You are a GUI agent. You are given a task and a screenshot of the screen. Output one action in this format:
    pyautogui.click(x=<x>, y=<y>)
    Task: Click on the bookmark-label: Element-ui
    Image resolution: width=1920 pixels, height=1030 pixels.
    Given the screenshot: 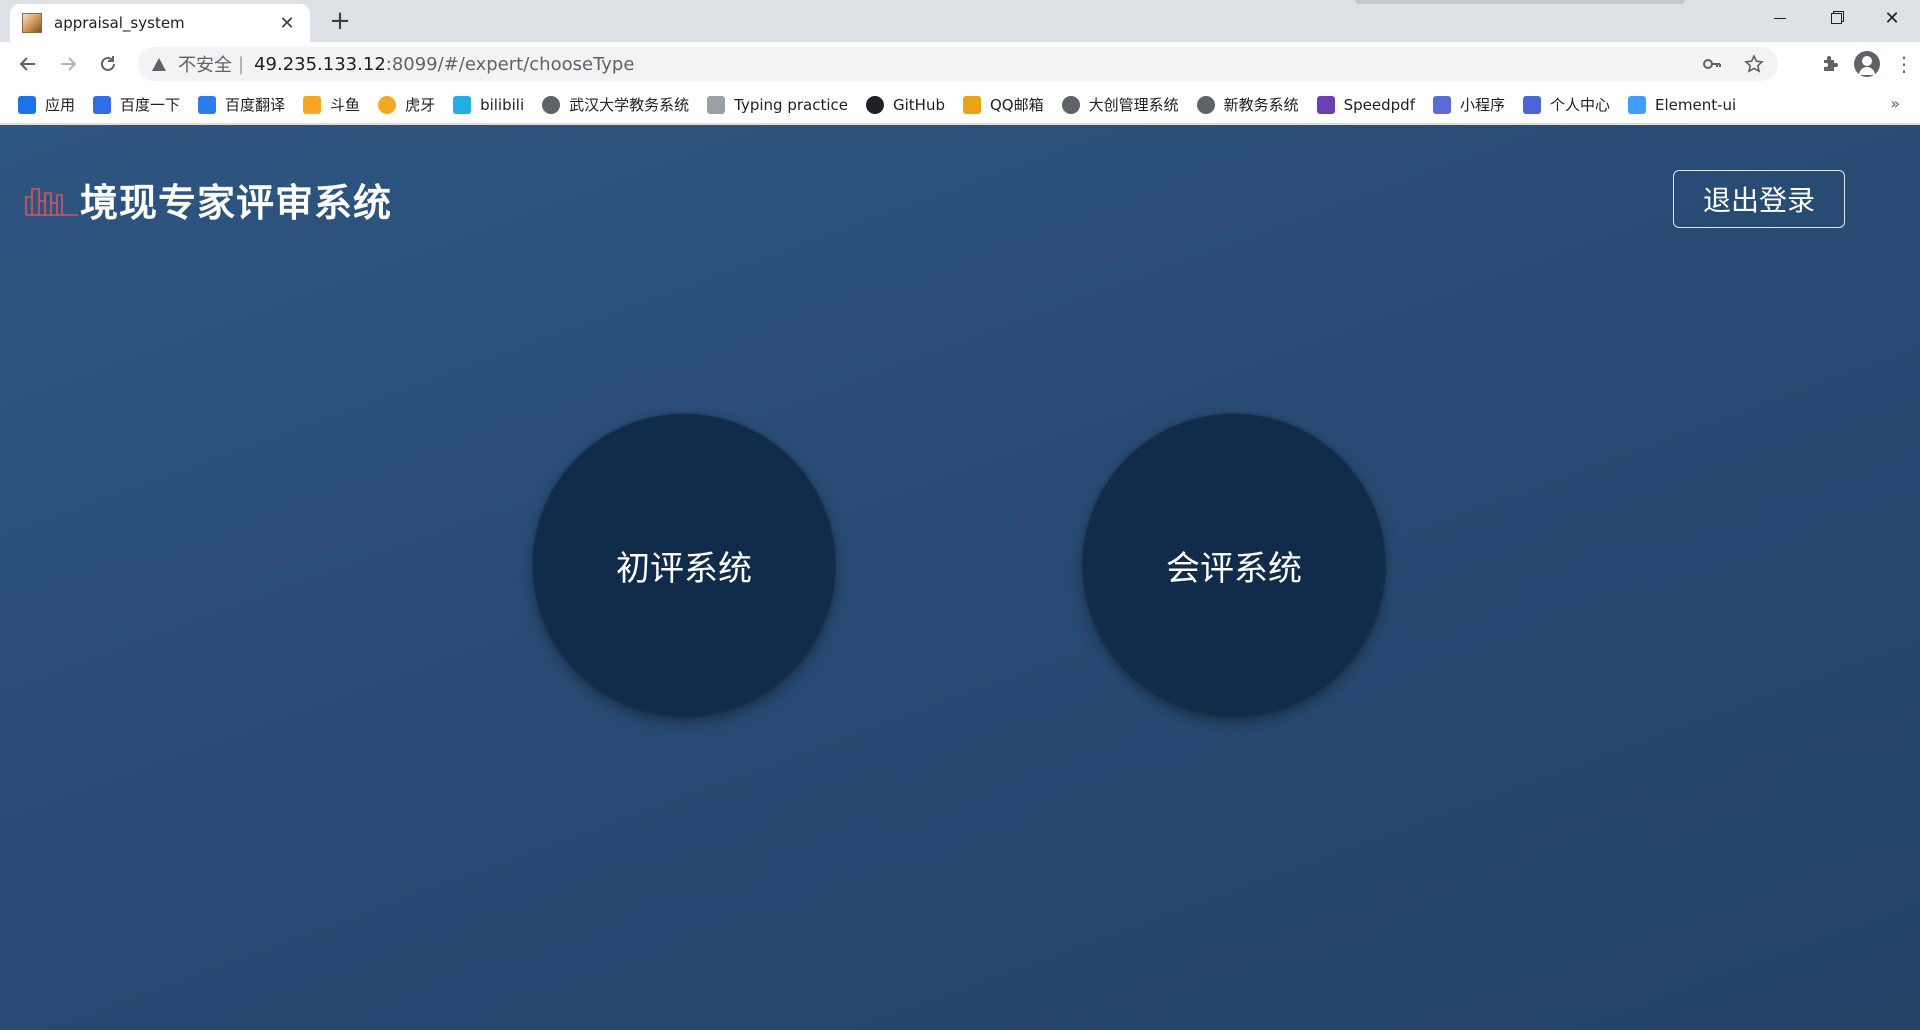 What is the action you would take?
    pyautogui.click(x=1696, y=104)
    